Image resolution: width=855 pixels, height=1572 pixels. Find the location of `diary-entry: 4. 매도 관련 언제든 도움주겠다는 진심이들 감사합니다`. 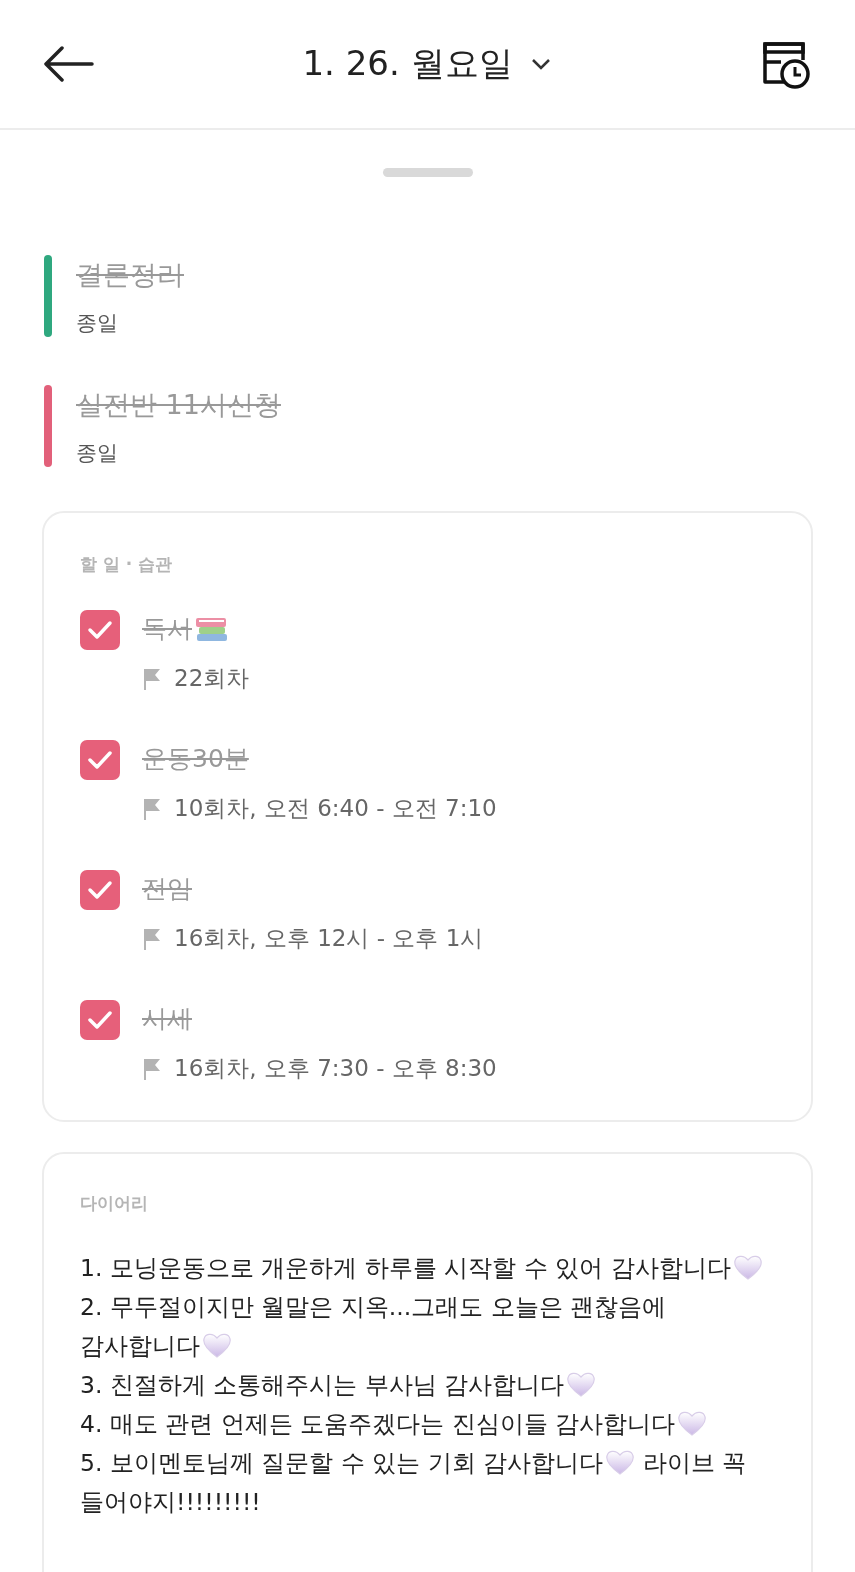

diary-entry: 4. 매도 관련 언제든 도움주겠다는 진심이들 감사합니다 is located at coordinates (427, 1424).